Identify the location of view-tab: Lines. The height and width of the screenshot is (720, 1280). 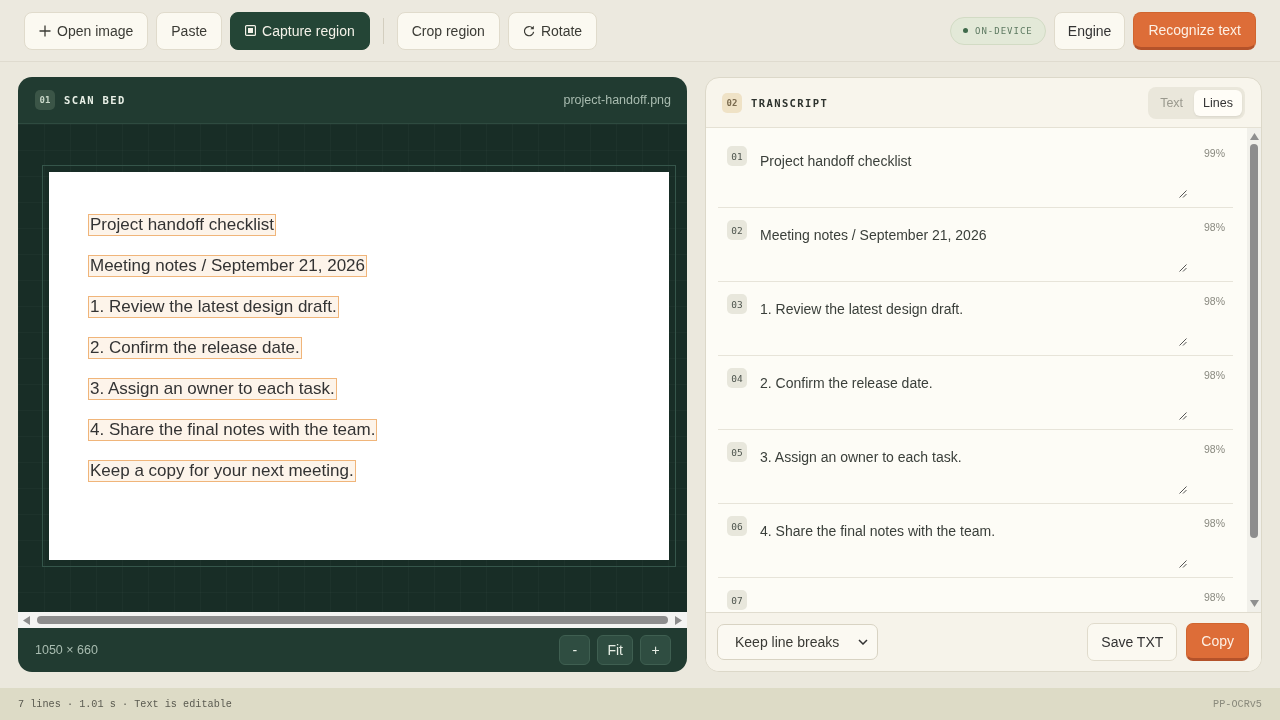
(1218, 102).